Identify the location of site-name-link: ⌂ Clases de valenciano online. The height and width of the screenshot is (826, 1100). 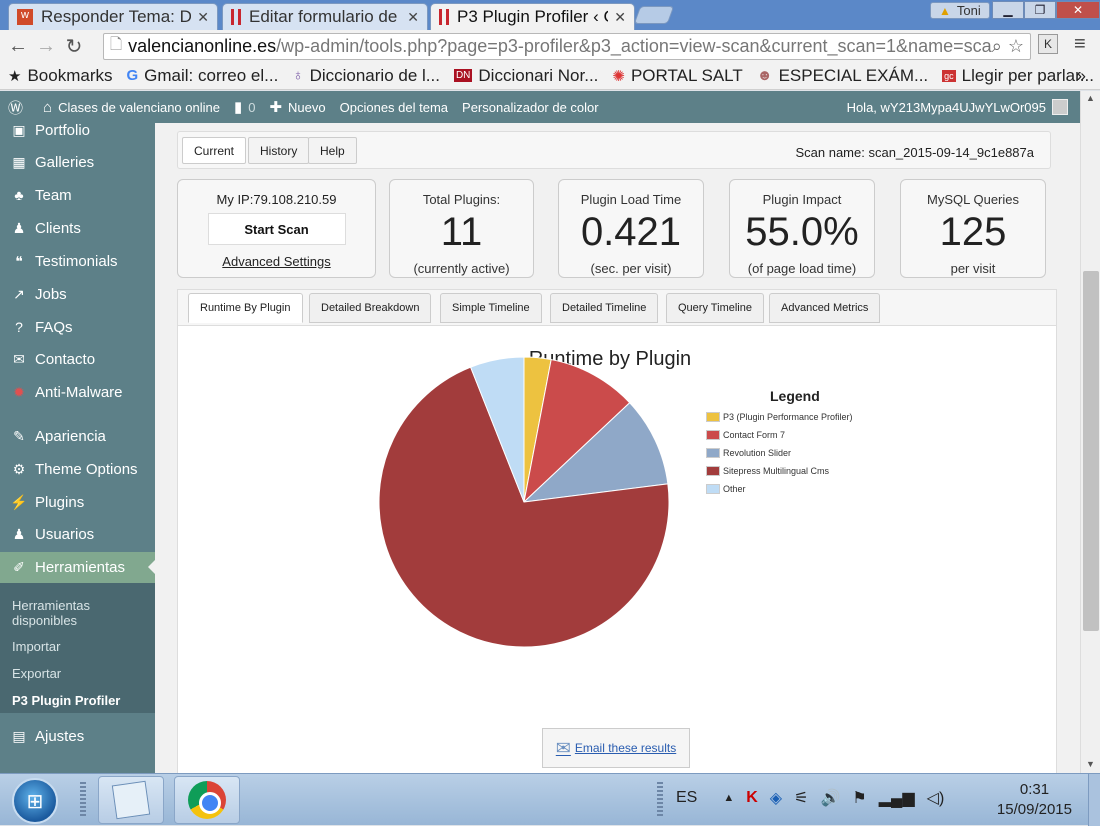
(131, 107).